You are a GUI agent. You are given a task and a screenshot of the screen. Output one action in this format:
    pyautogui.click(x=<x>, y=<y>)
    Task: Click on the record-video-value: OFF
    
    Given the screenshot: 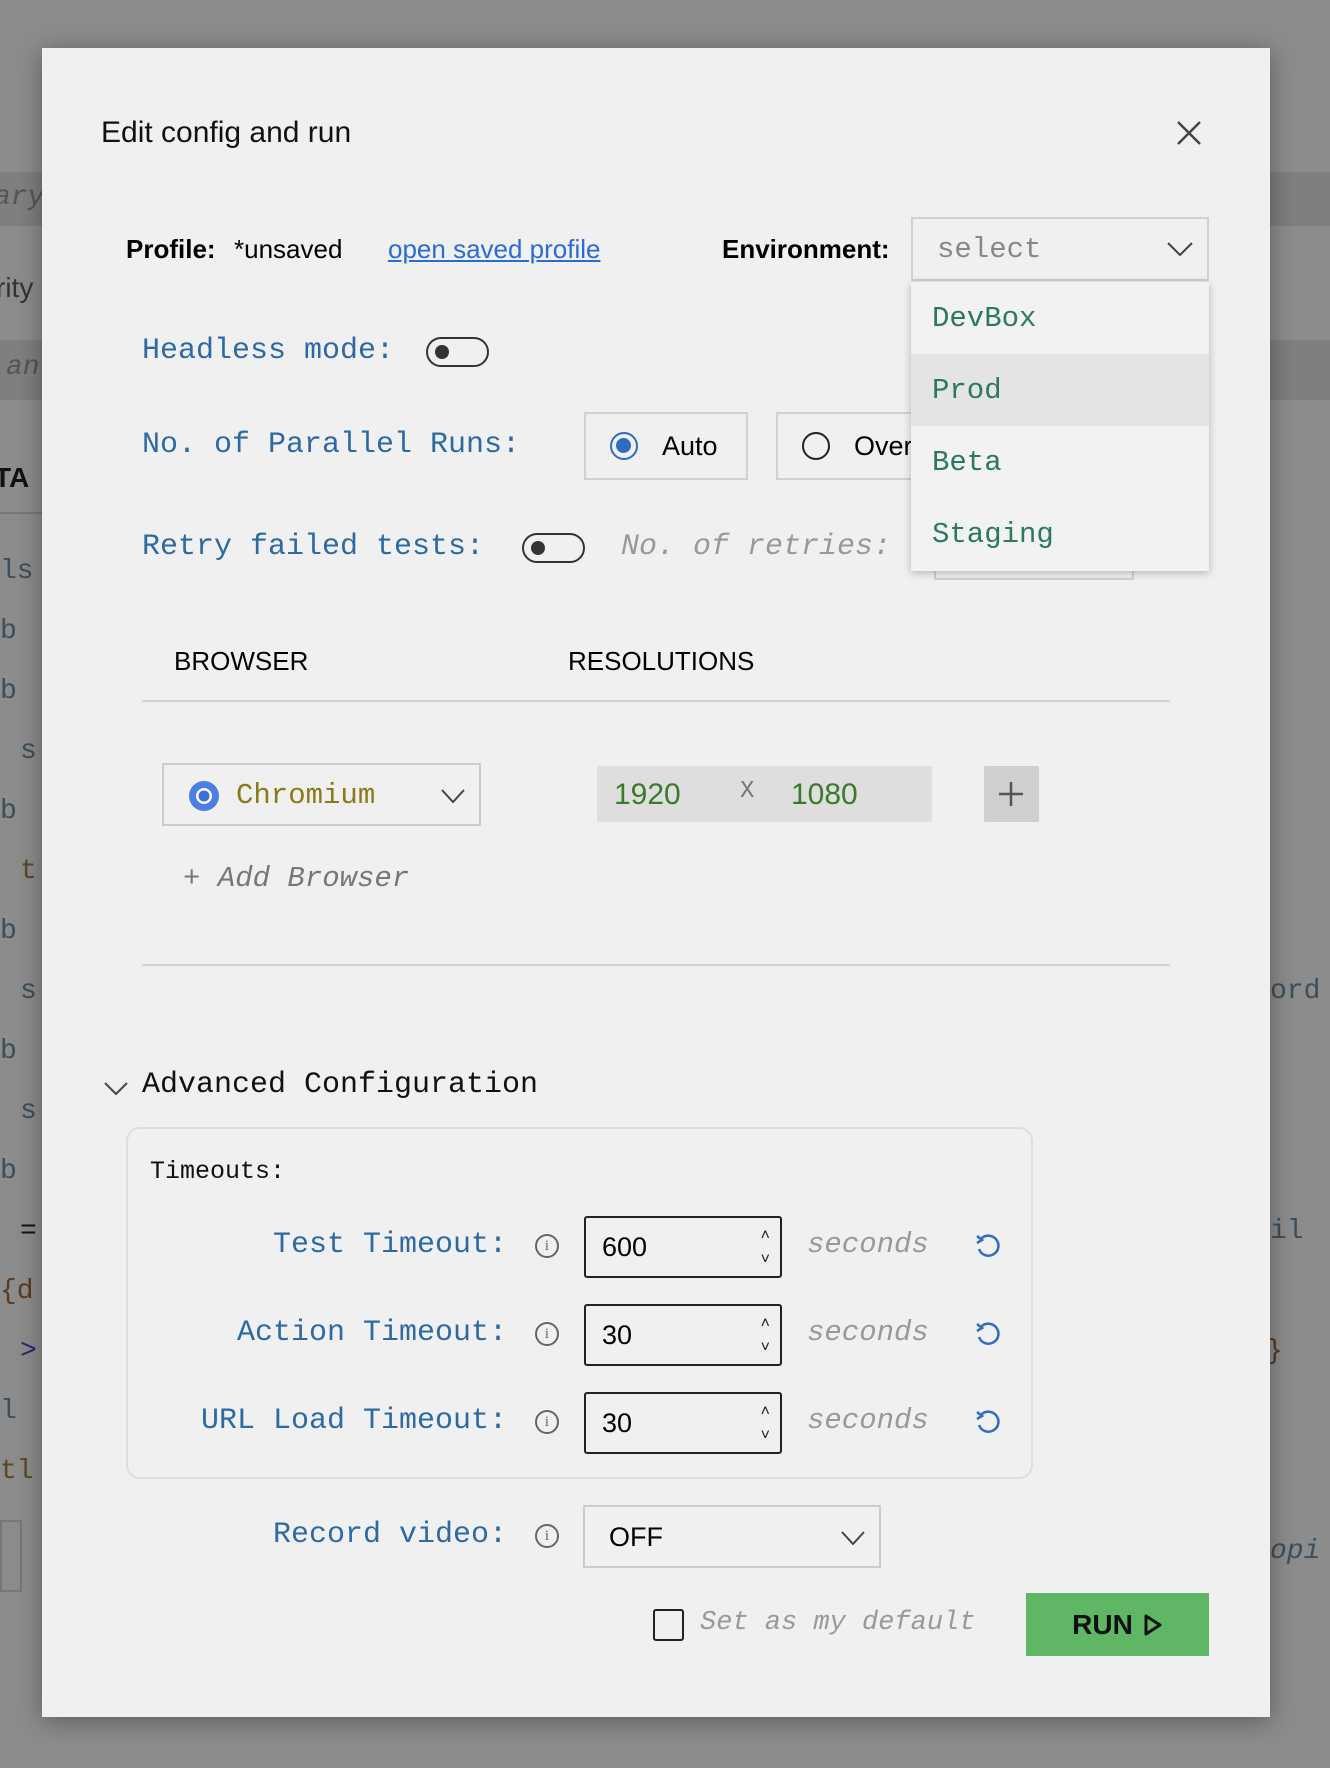 What is the action you would take?
    pyautogui.click(x=636, y=1537)
    